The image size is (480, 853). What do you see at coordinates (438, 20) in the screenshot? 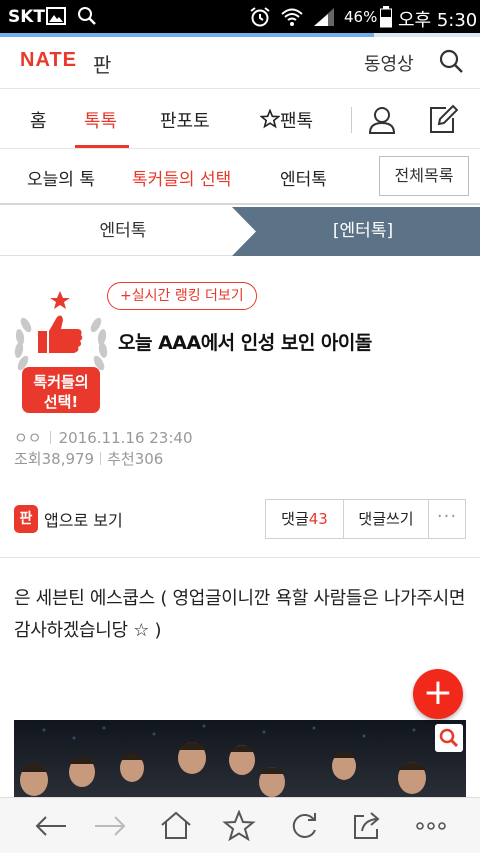
I see `clock: 오후 5:30` at bounding box center [438, 20].